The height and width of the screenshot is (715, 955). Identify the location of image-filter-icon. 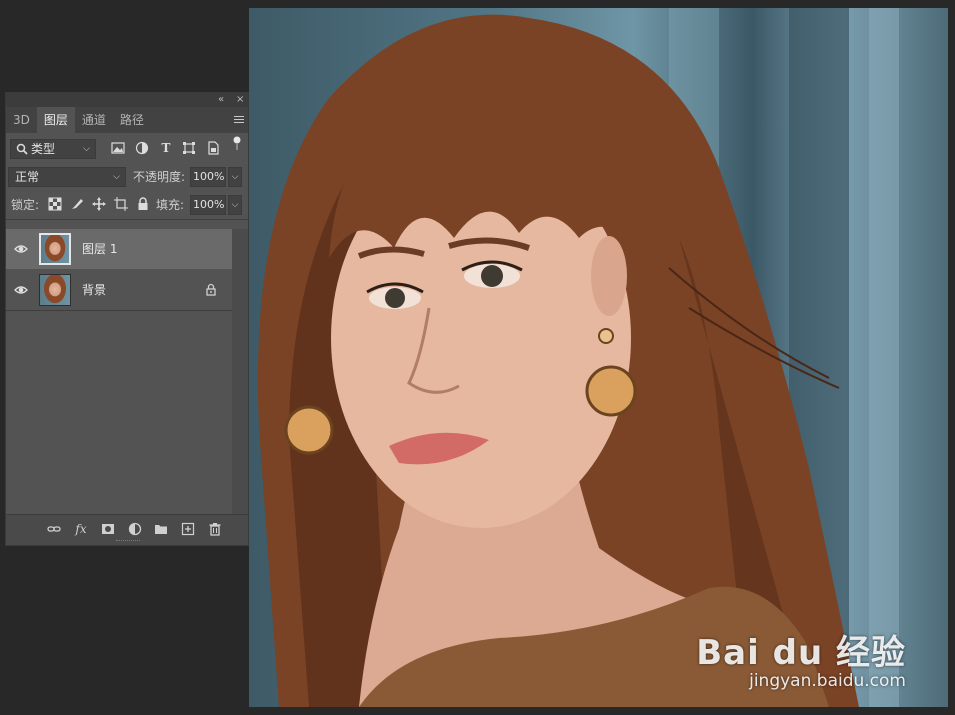
(118, 148).